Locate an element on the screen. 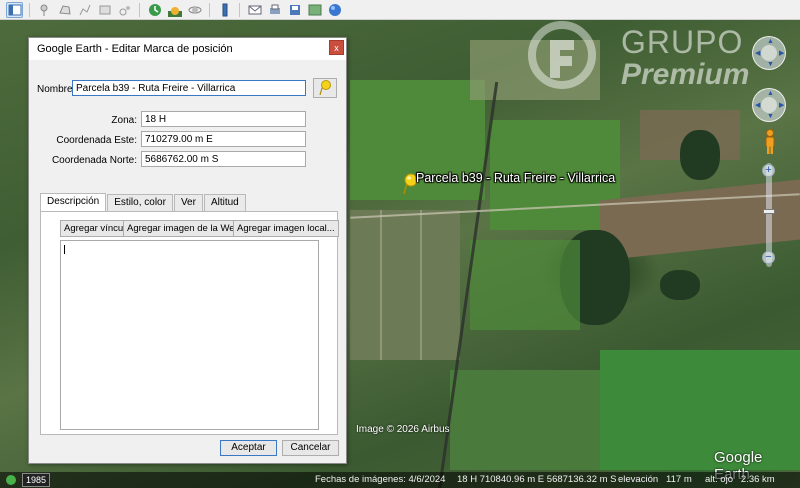 This screenshot has height=488, width=800. accept-button: Aceptar is located at coordinates (248, 448).